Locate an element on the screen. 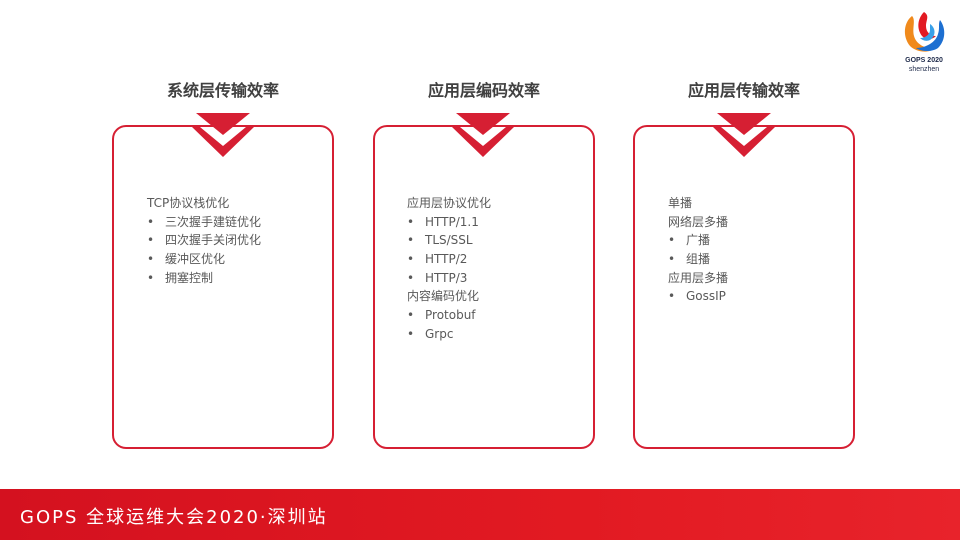 Image resolution: width=960 pixels, height=540 pixels. list-item-text: 单播 is located at coordinates (680, 203).